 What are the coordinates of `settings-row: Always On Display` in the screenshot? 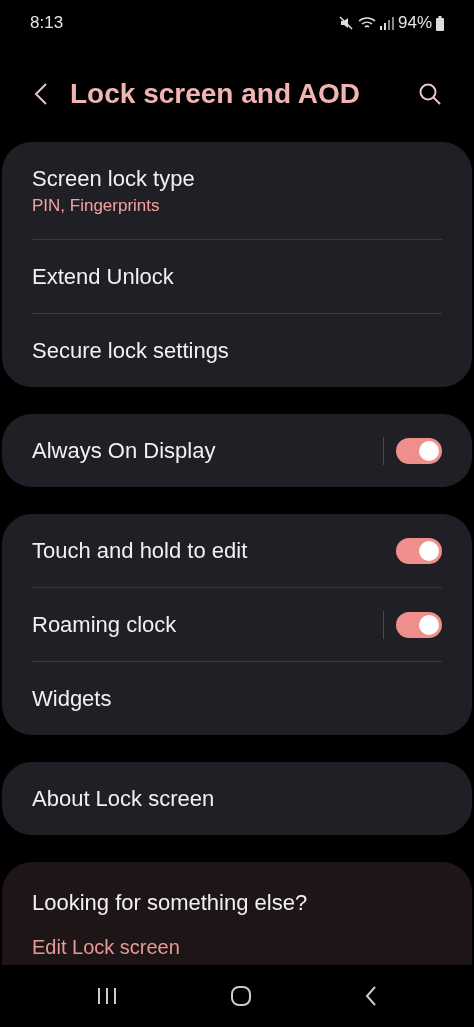 It's located at (237, 450).